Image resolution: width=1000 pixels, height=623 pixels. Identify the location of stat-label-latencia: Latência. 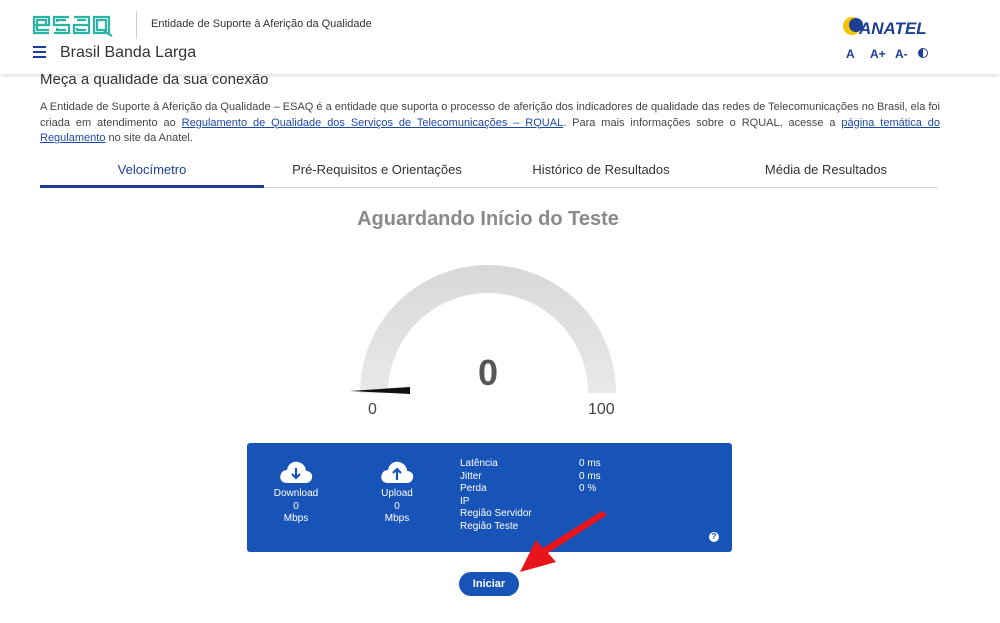
(479, 463).